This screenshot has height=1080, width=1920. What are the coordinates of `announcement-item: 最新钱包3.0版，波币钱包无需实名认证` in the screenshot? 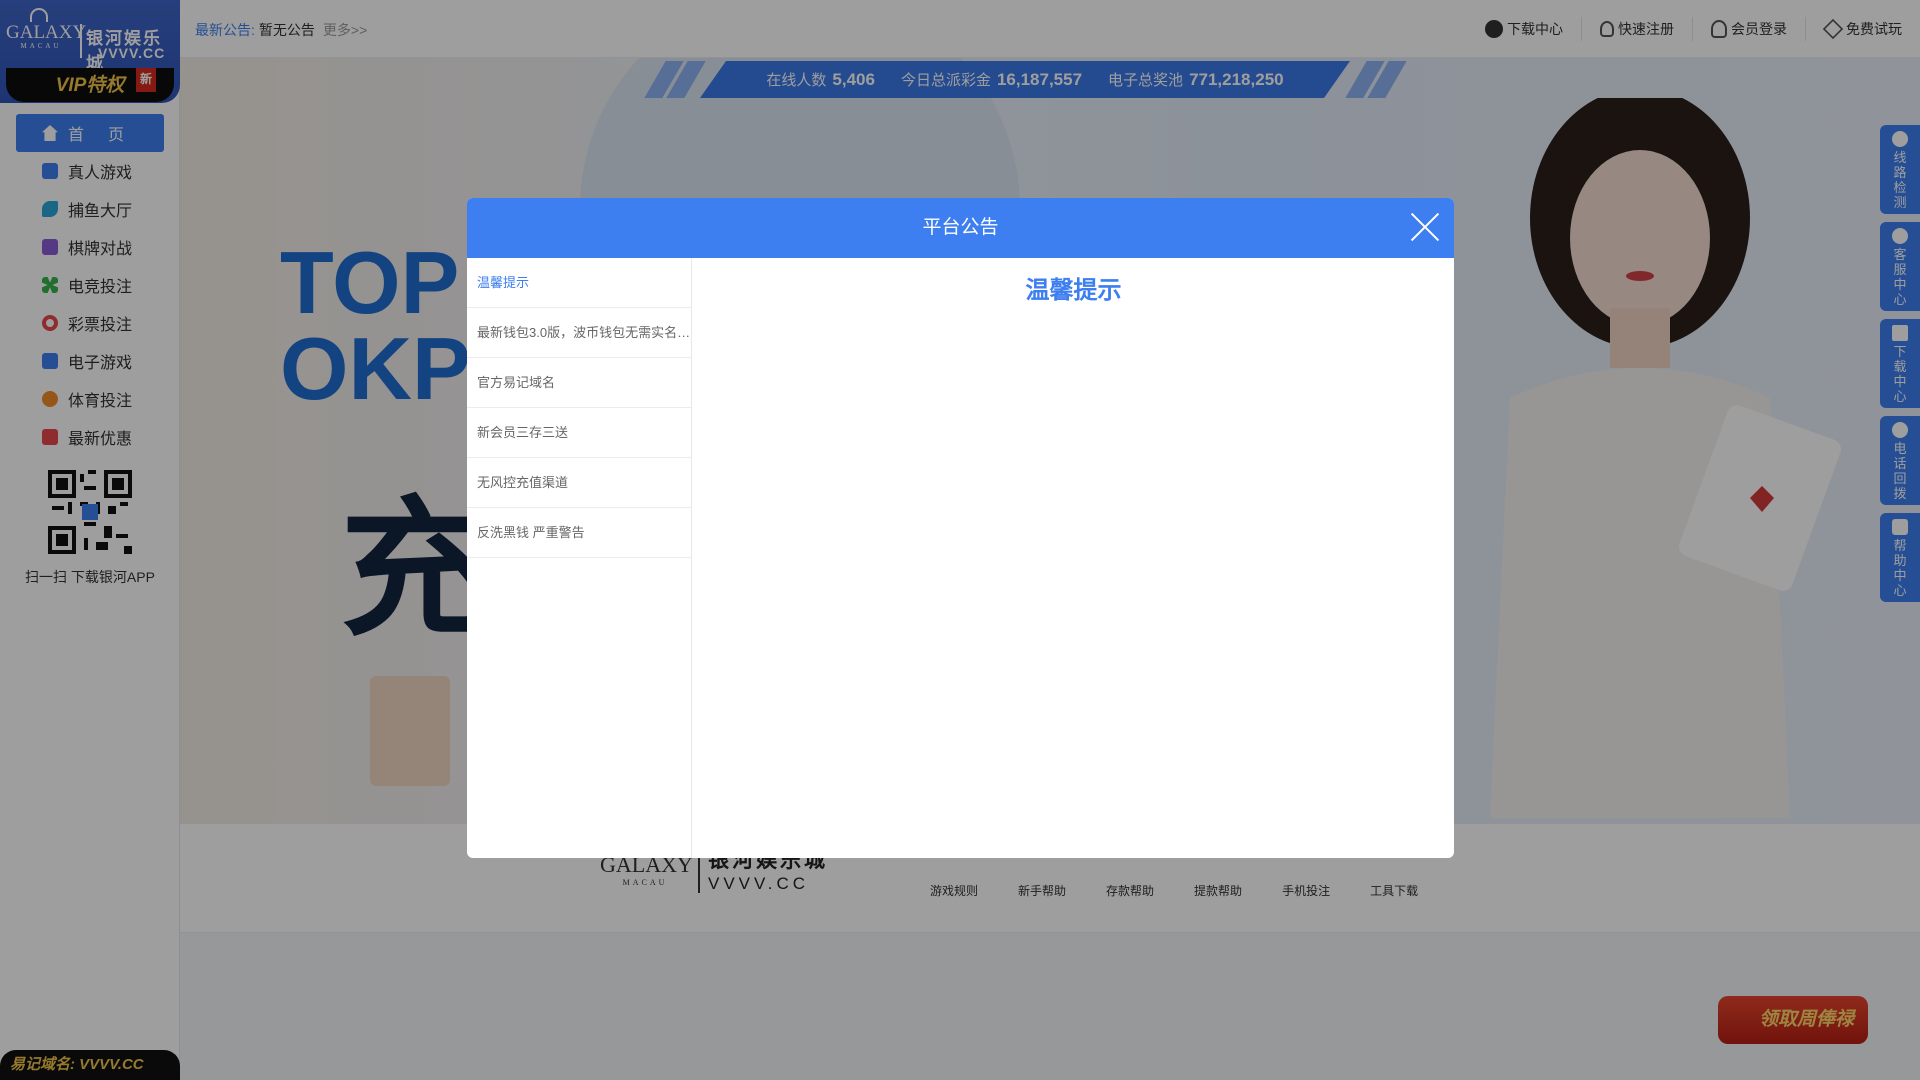 It's located at (579, 333).